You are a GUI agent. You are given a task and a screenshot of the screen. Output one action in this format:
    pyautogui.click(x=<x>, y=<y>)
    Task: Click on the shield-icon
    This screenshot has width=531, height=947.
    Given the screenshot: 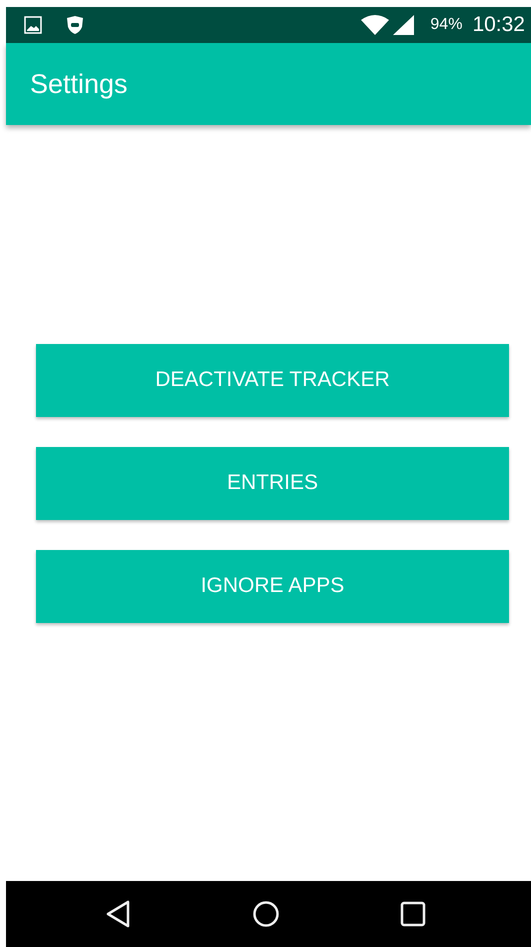 What is the action you would take?
    pyautogui.click(x=75, y=25)
    